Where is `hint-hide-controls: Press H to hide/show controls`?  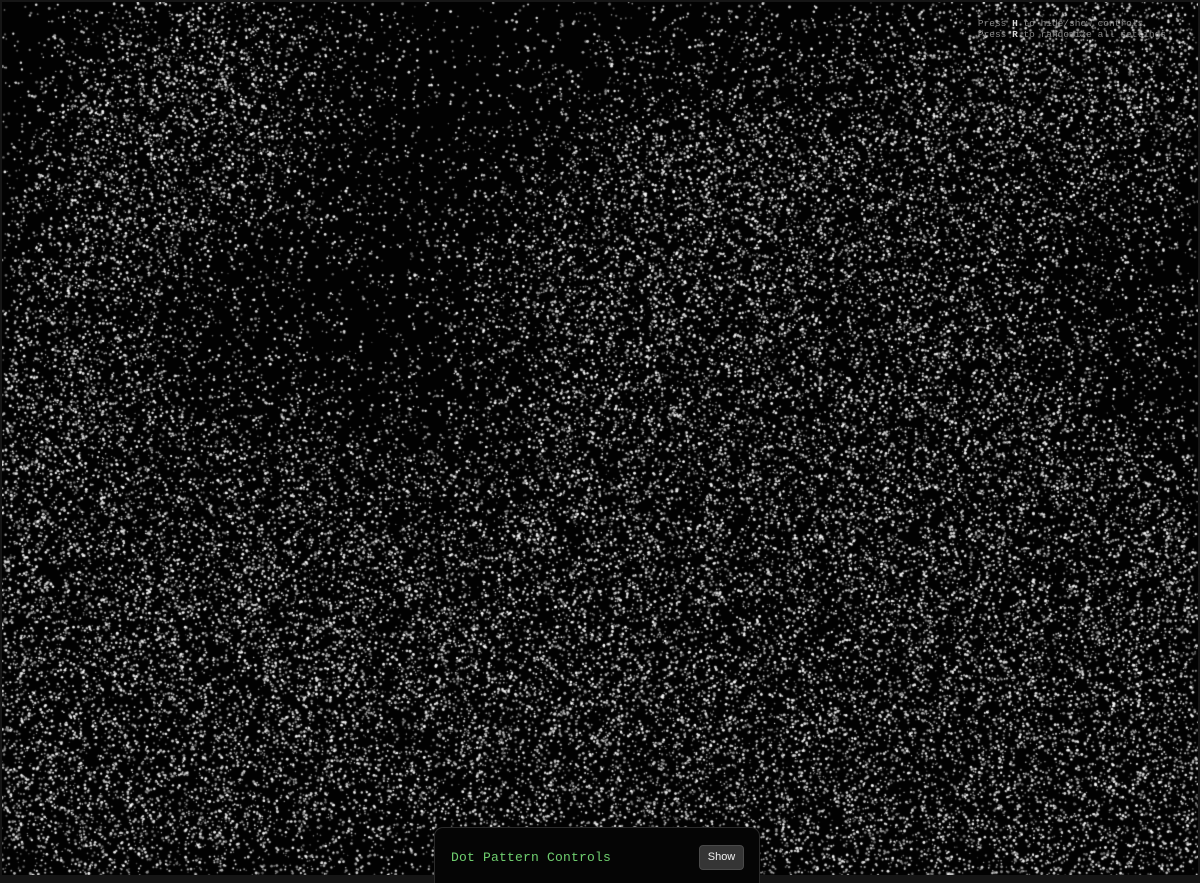
hint-hide-controls: Press H to hide/show controls is located at coordinates (1060, 23).